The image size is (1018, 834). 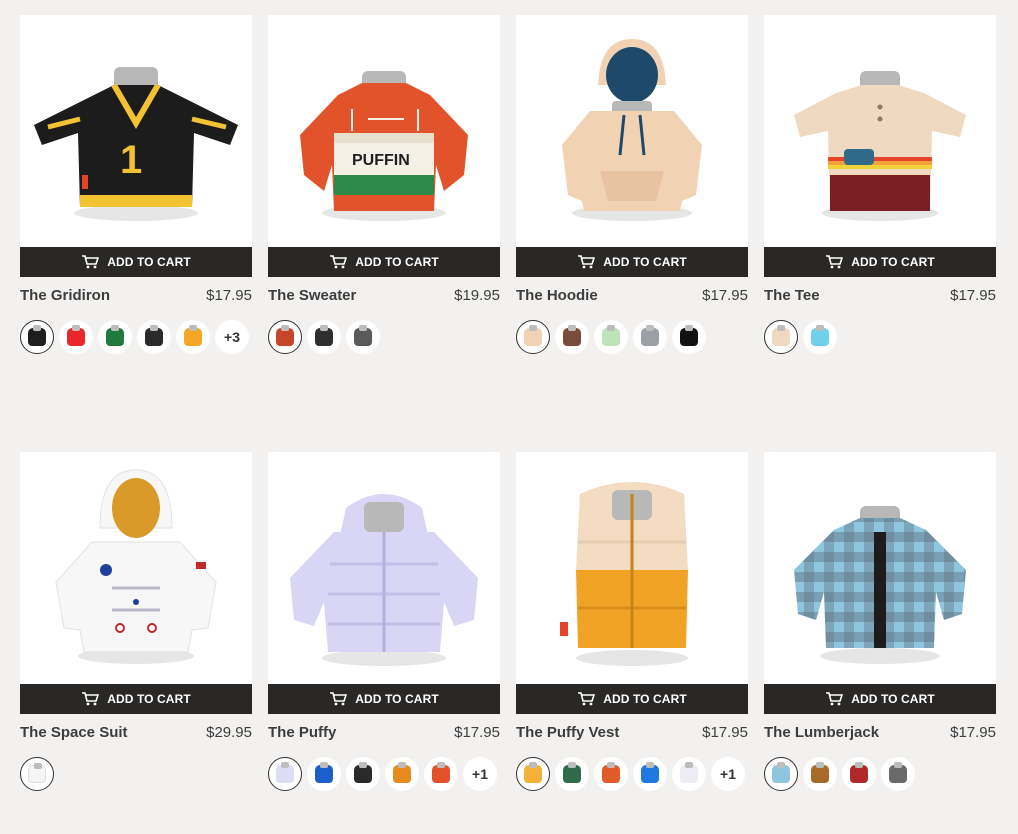 What do you see at coordinates (136, 337) in the screenshot?
I see `color-swatches: +3` at bounding box center [136, 337].